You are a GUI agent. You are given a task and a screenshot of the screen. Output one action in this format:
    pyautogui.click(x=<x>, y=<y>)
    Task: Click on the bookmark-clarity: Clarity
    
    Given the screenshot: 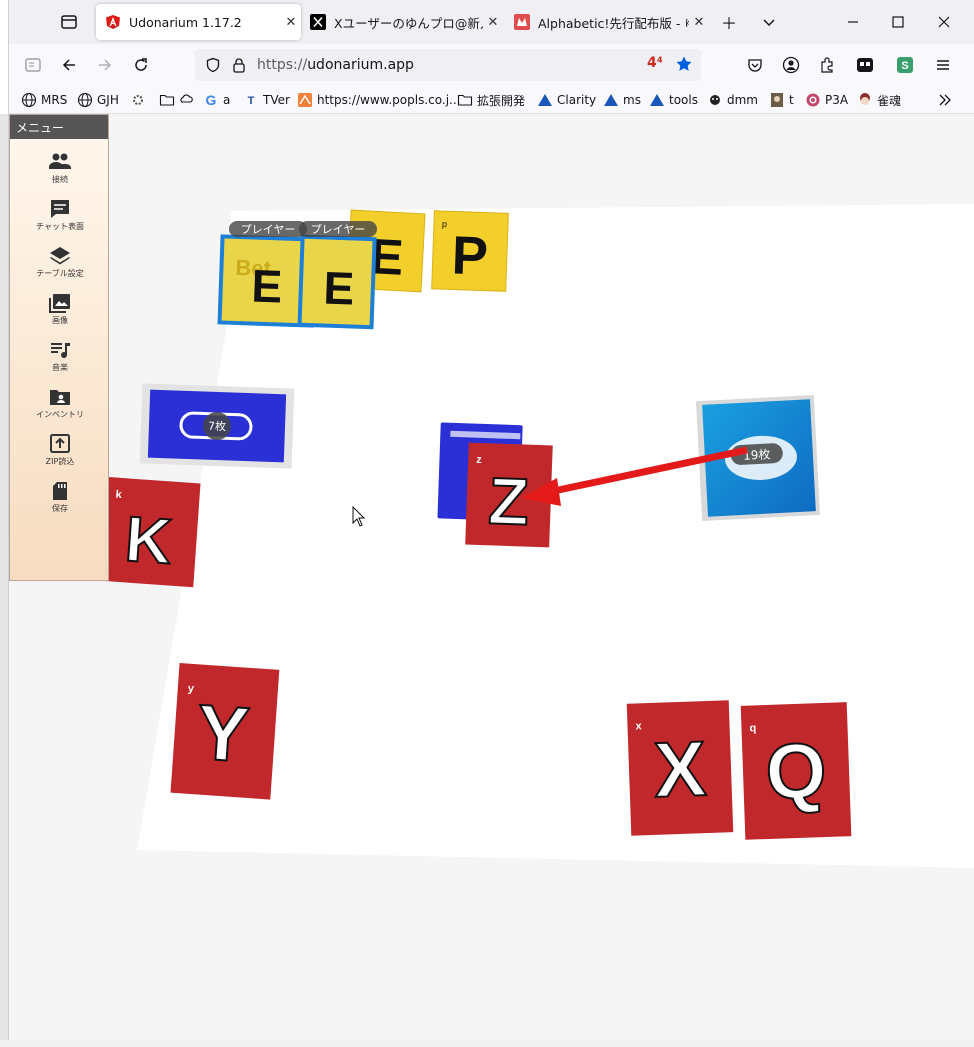 What is the action you would take?
    pyautogui.click(x=566, y=100)
    